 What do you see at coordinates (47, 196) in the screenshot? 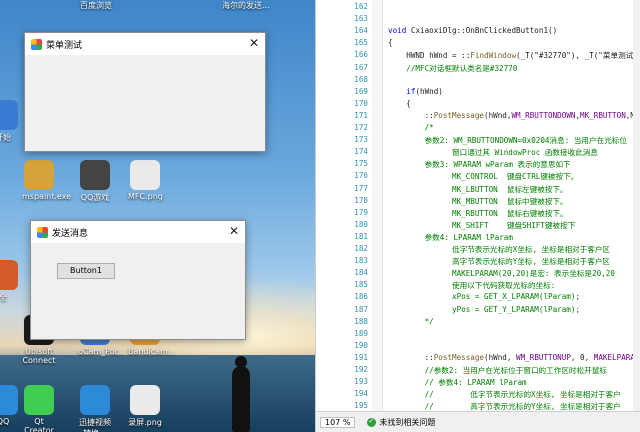
I see `desktop-icon-label: mspaint.exe` at bounding box center [47, 196].